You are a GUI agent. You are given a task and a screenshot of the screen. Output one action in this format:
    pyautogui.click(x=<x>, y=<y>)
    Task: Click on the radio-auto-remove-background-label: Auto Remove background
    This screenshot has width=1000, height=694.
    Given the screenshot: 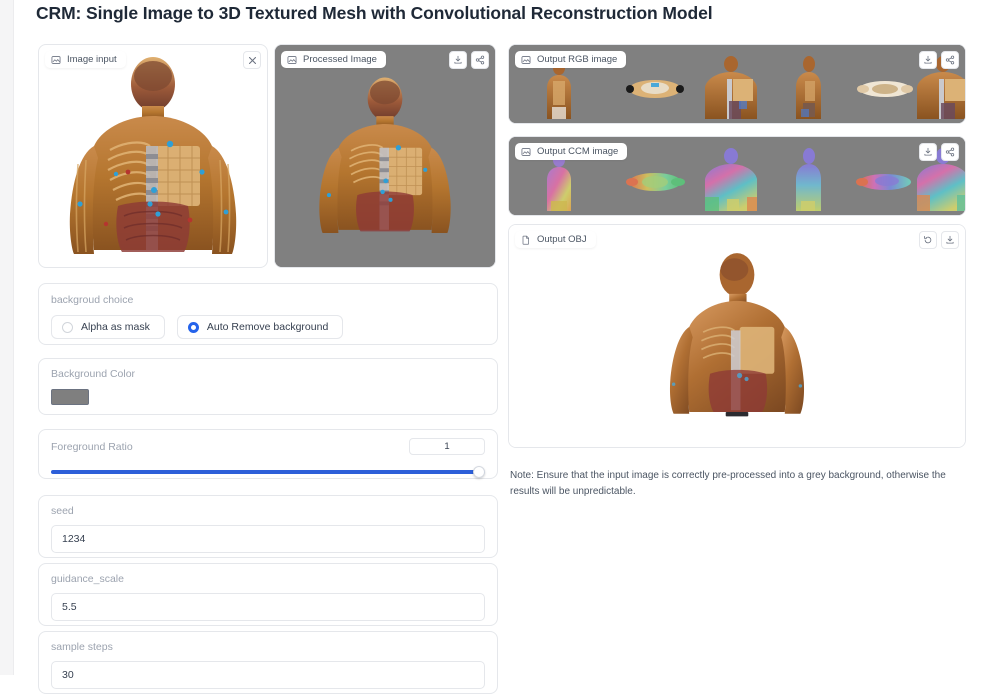 What is the action you would take?
    pyautogui.click(x=267, y=327)
    